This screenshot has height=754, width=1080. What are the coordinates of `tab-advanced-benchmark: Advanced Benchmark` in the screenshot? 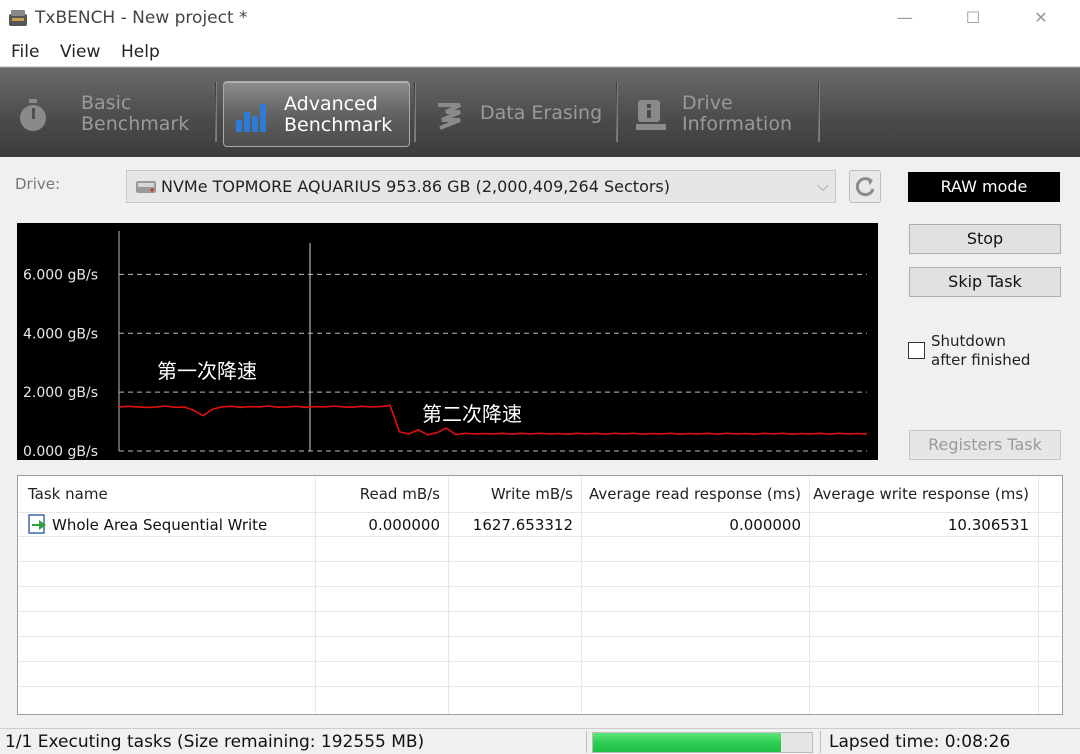 It's located at (316, 114).